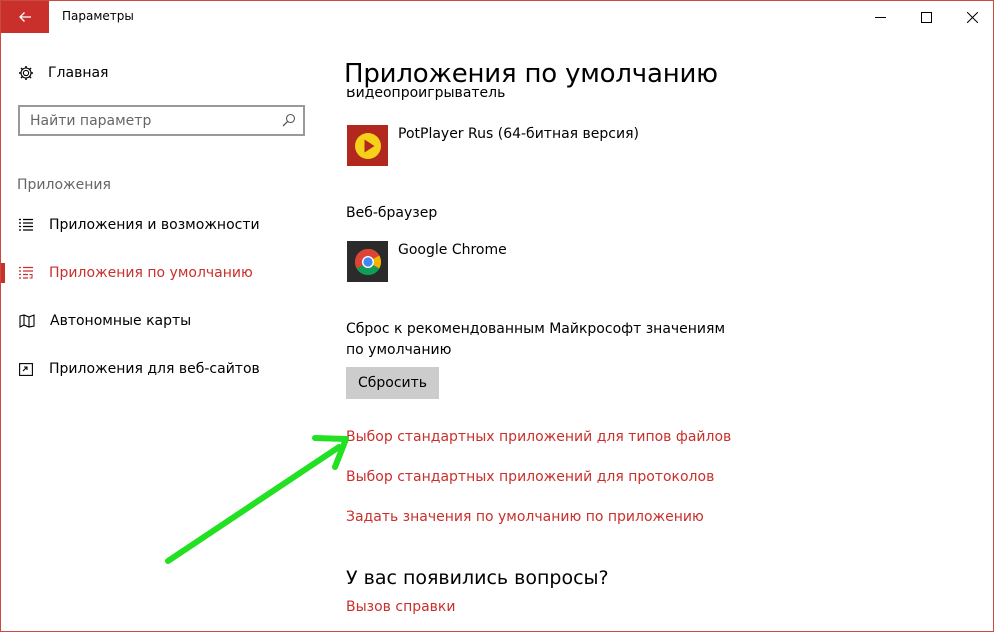  I want to click on chrome-icon, so click(367, 261).